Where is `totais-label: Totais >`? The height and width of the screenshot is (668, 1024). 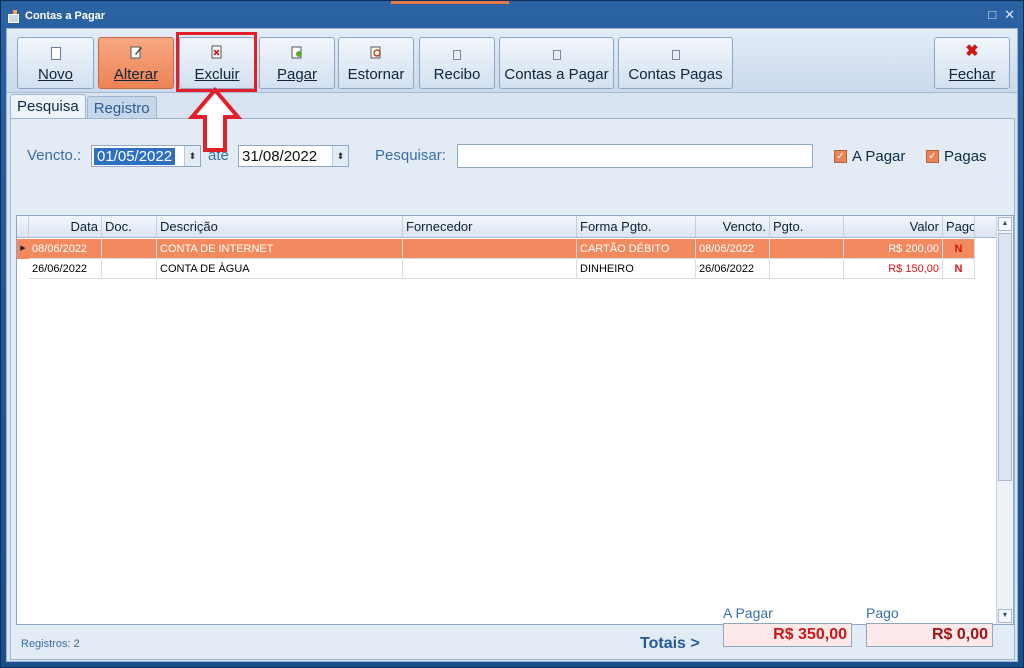 totais-label: Totais > is located at coordinates (670, 643).